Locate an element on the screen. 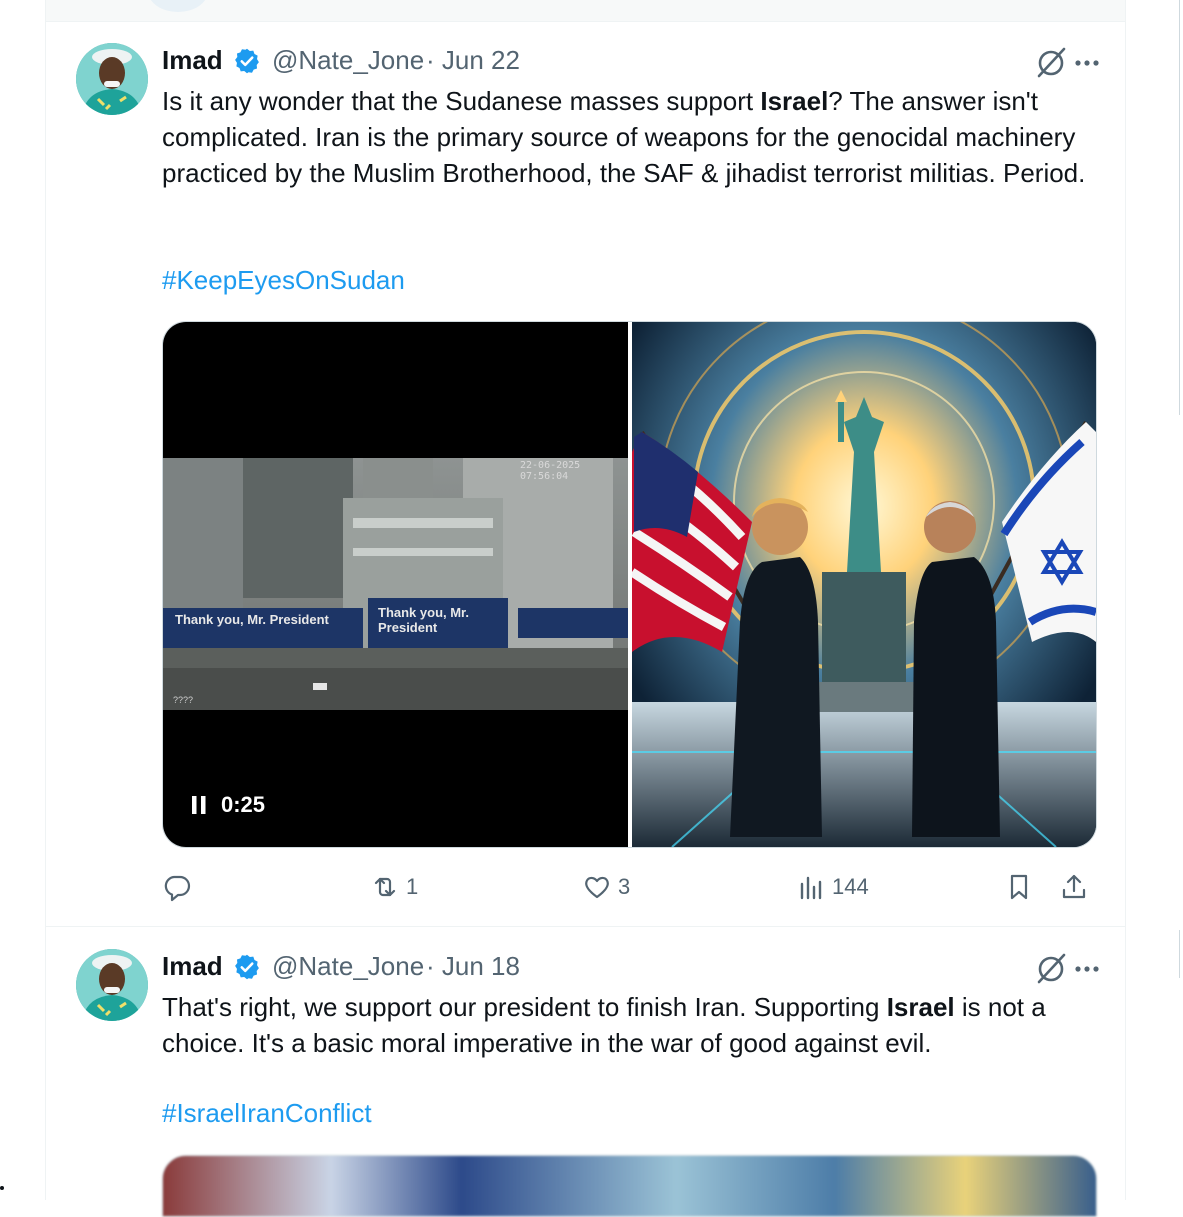 The width and height of the screenshot is (1183, 1217). tweet-header: Imad @Nate_Jone · Jun 22 is located at coordinates (632, 61).